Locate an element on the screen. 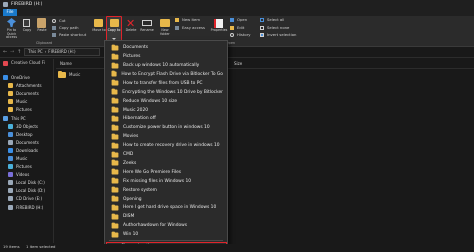 Image resolution: width=474 pixels, height=252 pixels. sidebar-item: This PC is located at coordinates (14, 118).